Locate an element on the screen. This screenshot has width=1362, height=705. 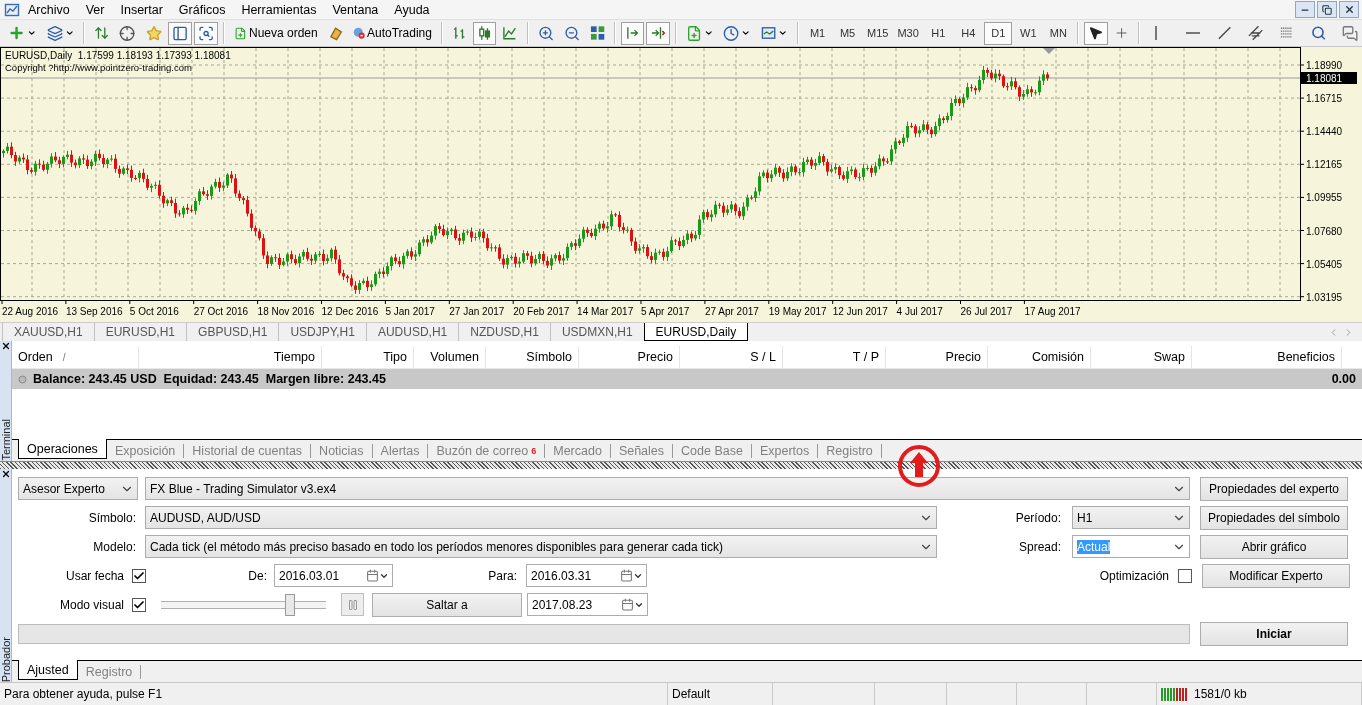
panel-title: Probador is located at coordinates (6, 658).